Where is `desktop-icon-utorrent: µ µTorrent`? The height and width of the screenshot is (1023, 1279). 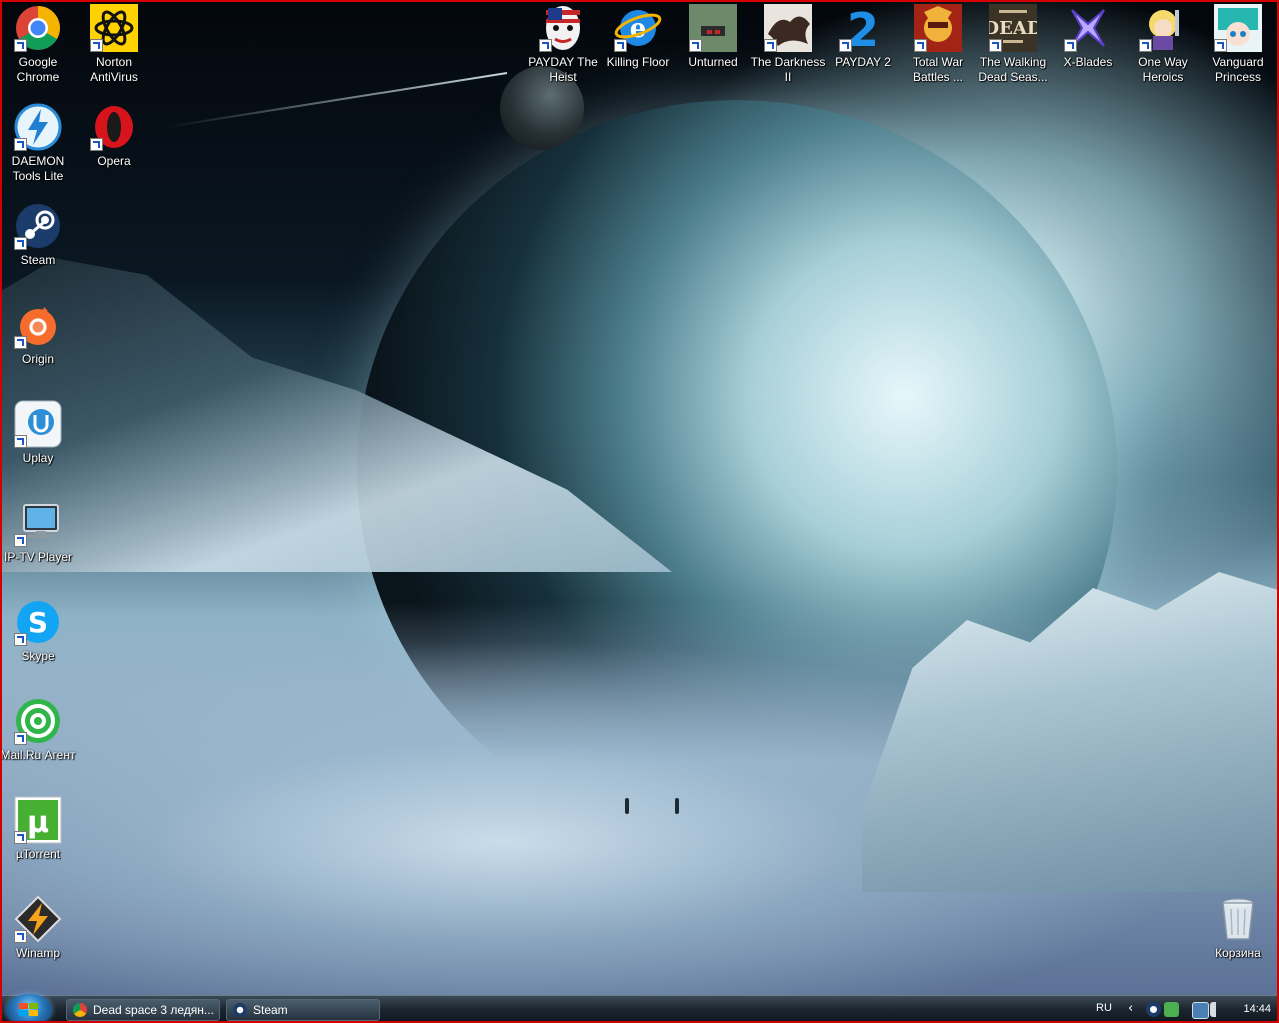
desktop-icon-utorrent: µ µTorrent is located at coordinates (39, 829).